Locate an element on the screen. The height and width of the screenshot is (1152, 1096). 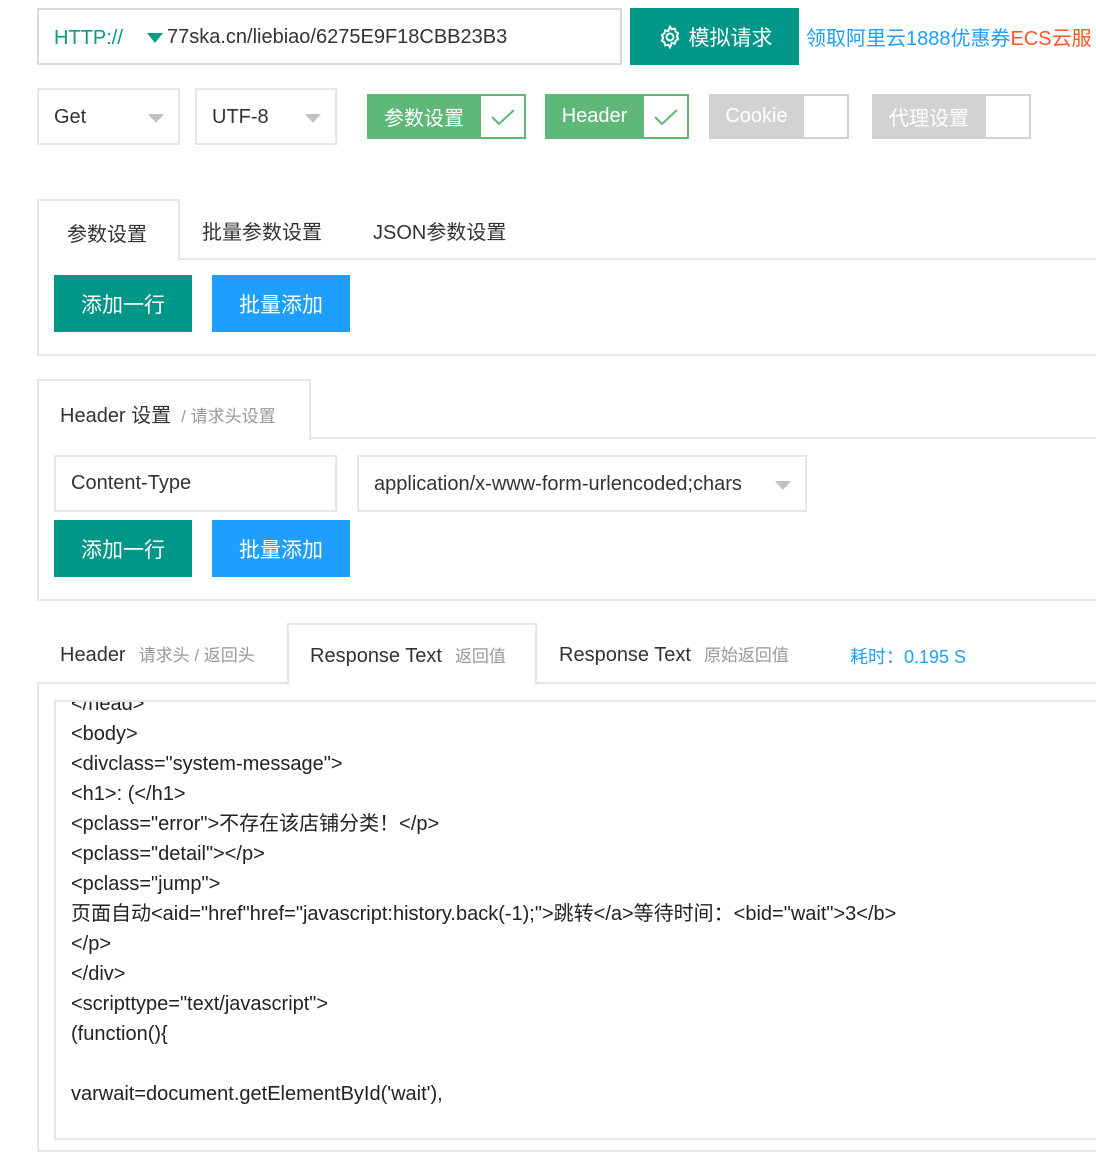
protocol-label: HTTP:// is located at coordinates (88, 38).